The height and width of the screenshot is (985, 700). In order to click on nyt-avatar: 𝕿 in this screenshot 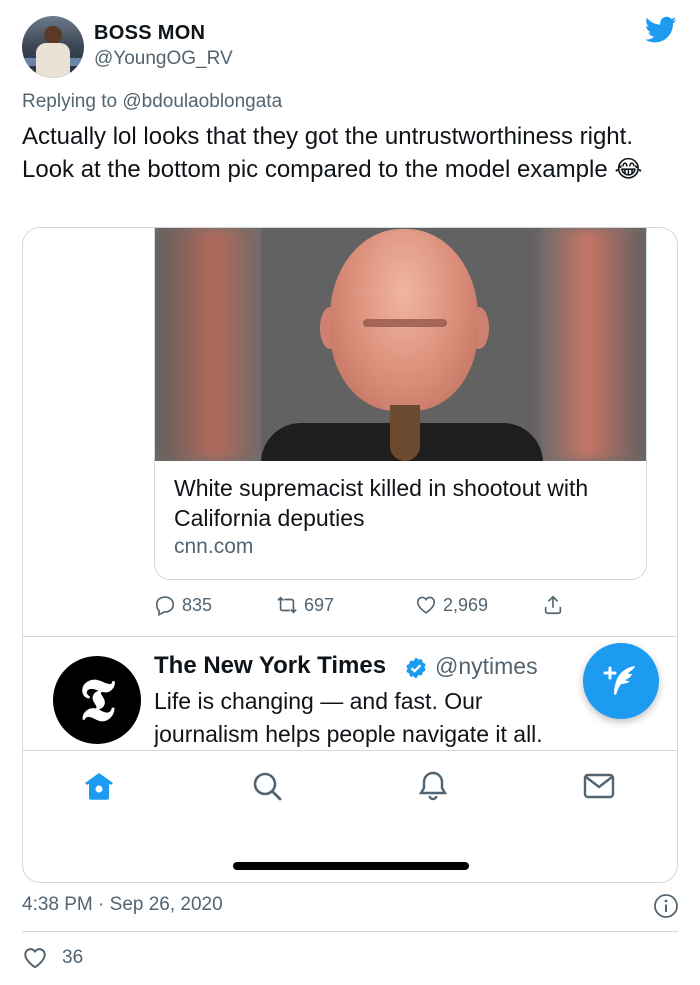, I will do `click(97, 700)`.